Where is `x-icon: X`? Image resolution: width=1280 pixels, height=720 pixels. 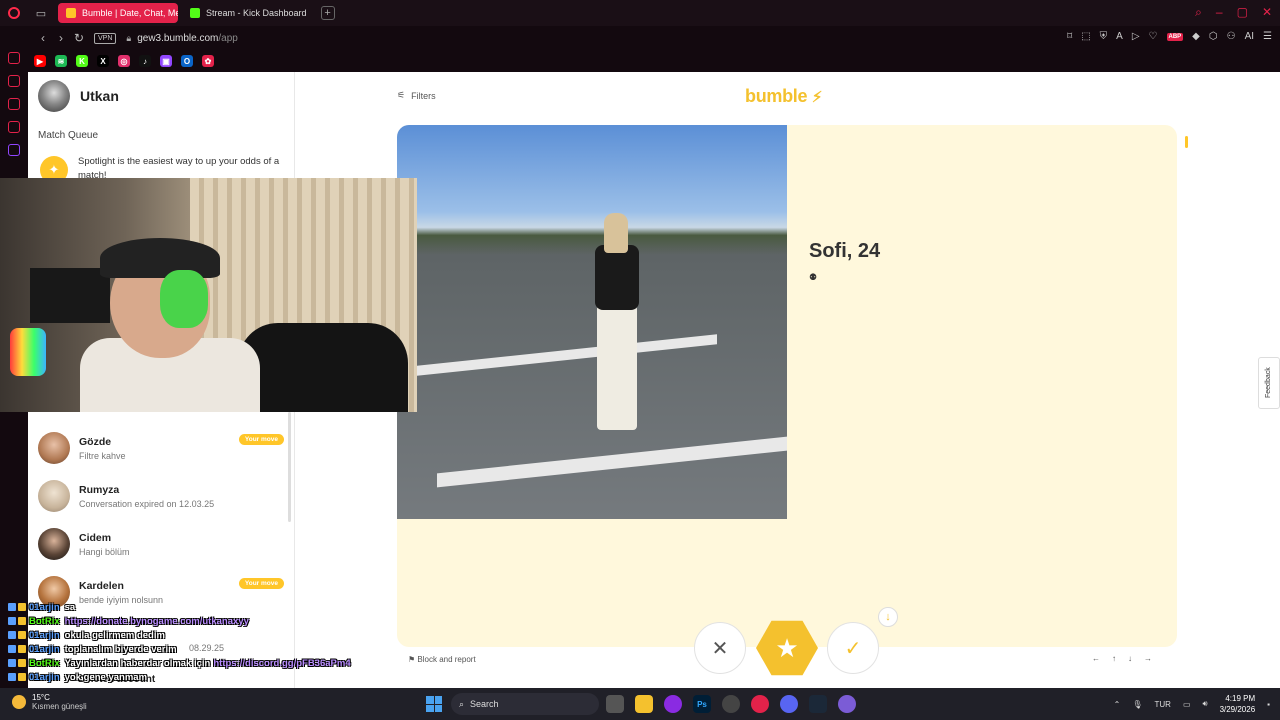 x-icon: X is located at coordinates (103, 61).